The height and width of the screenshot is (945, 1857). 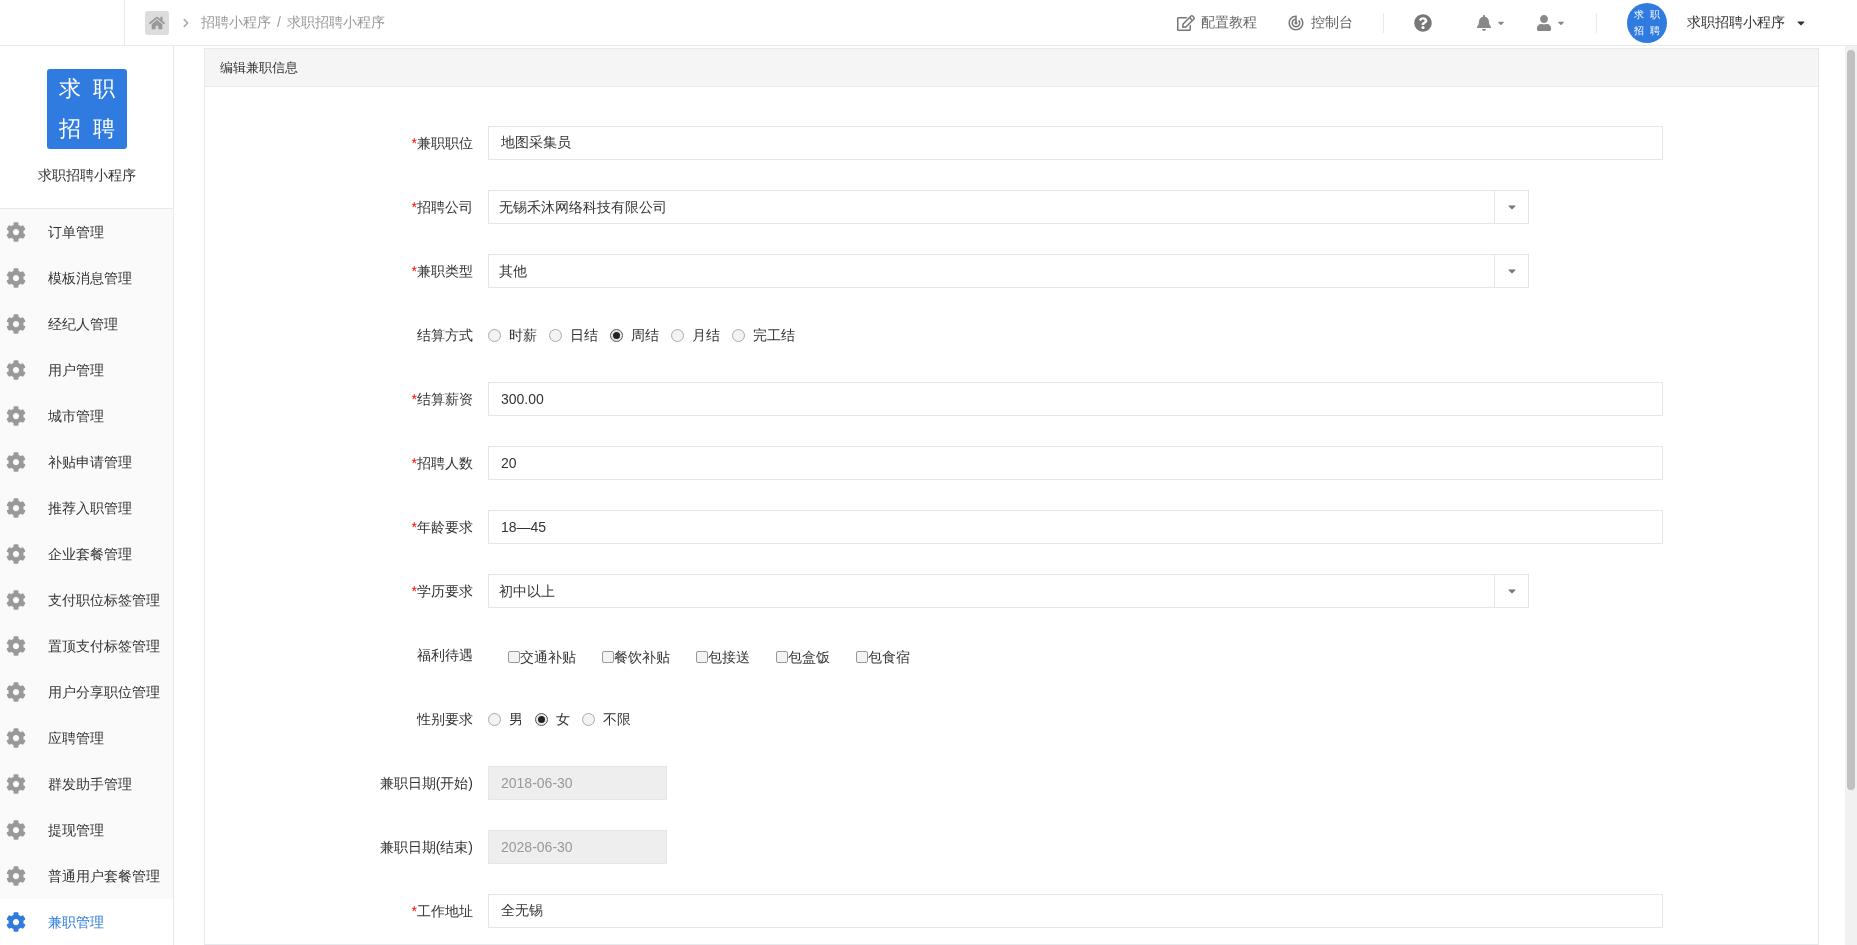 I want to click on app-logo: 求 职 招 聘, so click(x=86, y=108).